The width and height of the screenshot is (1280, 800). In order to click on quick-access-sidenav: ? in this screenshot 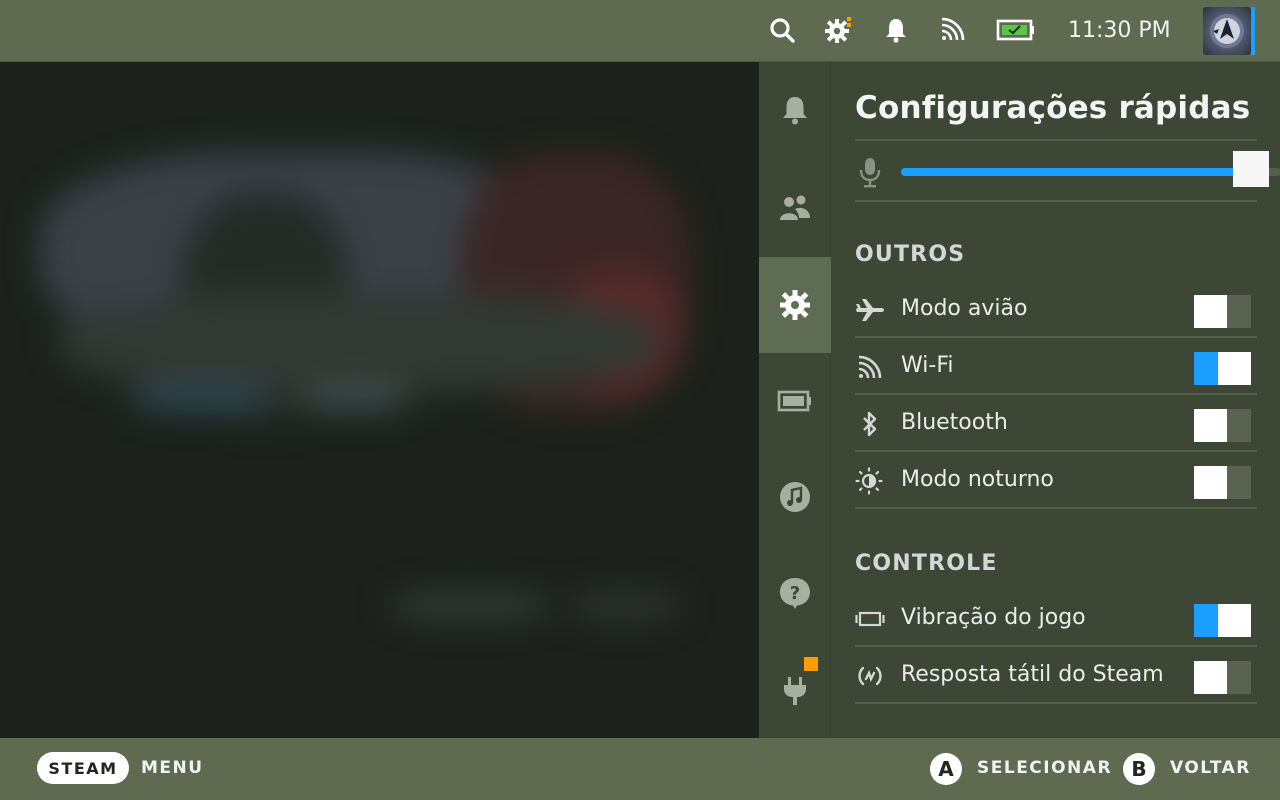, I will do `click(795, 401)`.